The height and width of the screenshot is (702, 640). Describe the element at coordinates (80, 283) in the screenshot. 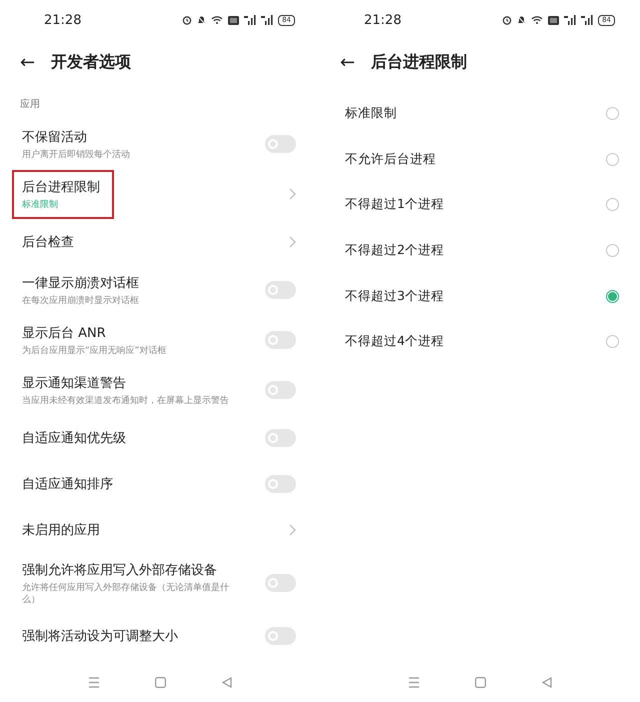

I see `setting-title: 一律显示崩溃对话框` at that location.